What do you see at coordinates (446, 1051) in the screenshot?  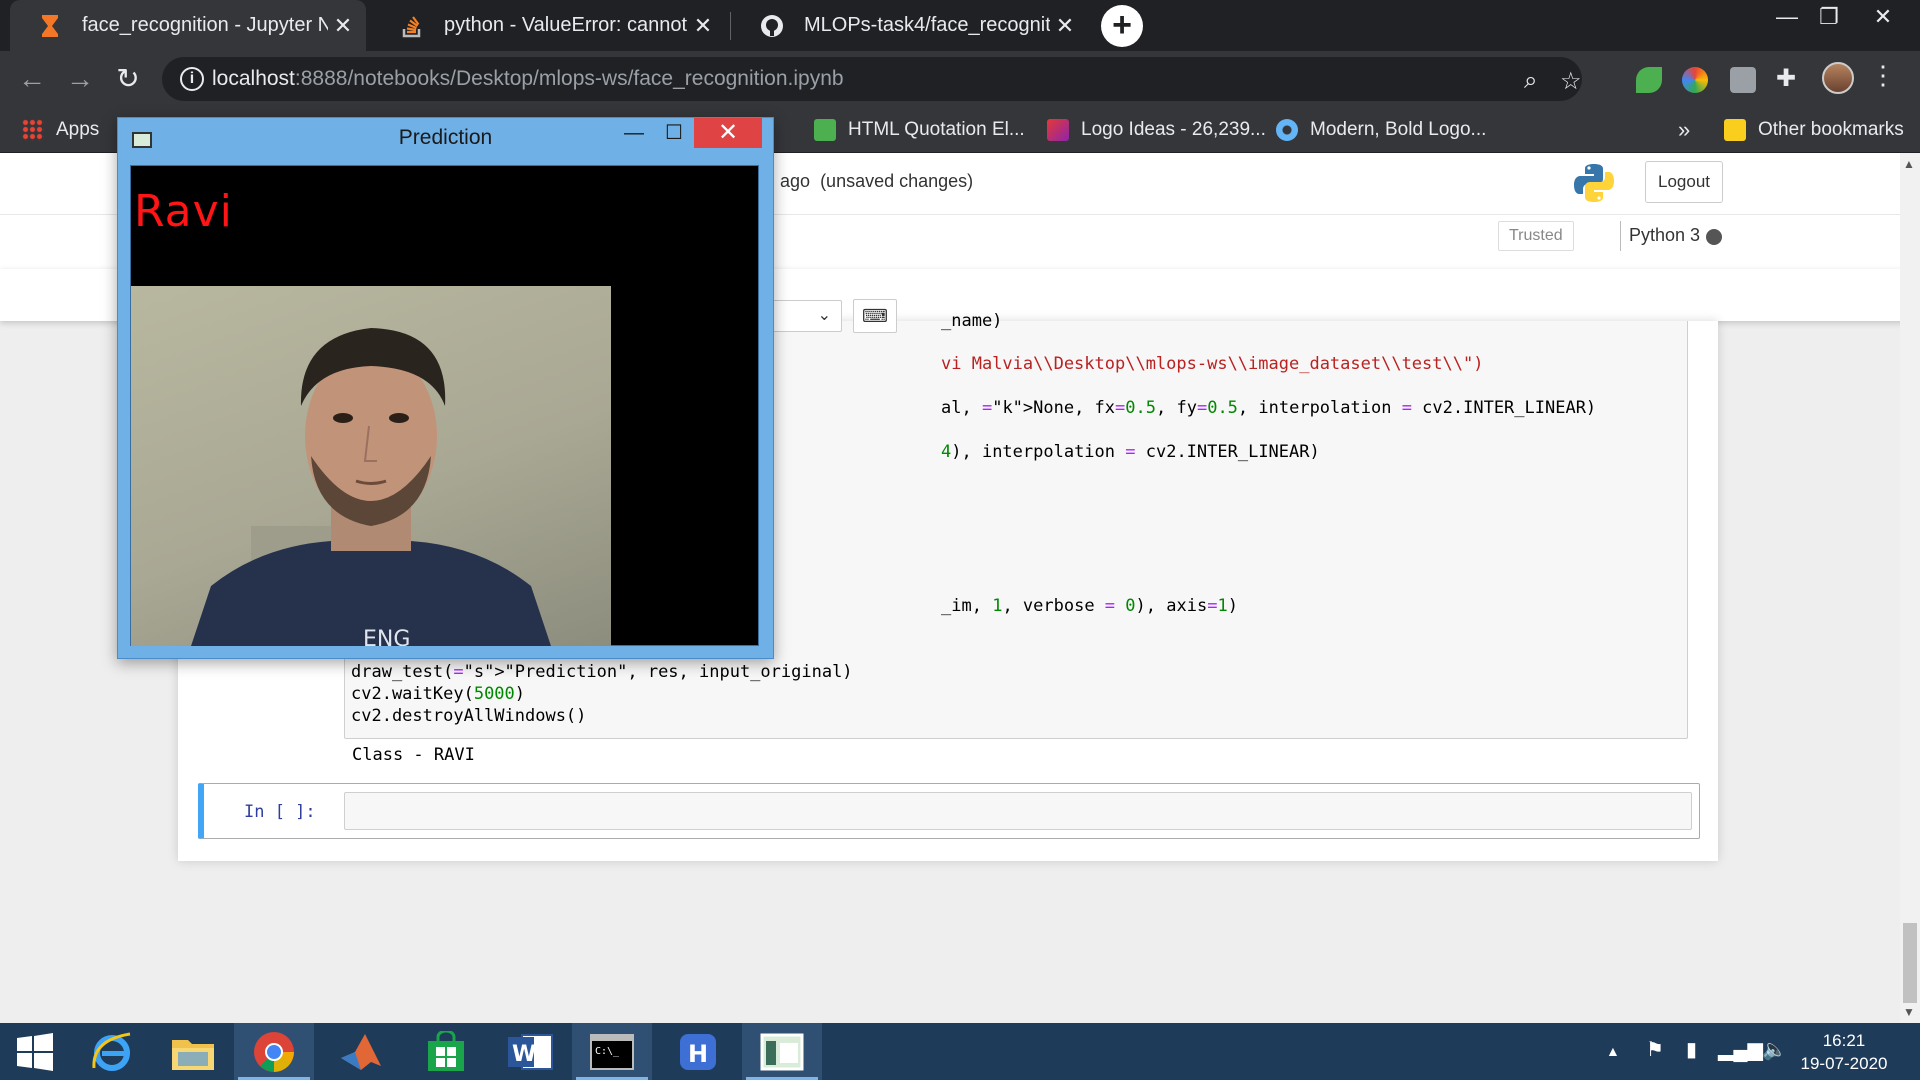 I see `store-icon` at bounding box center [446, 1051].